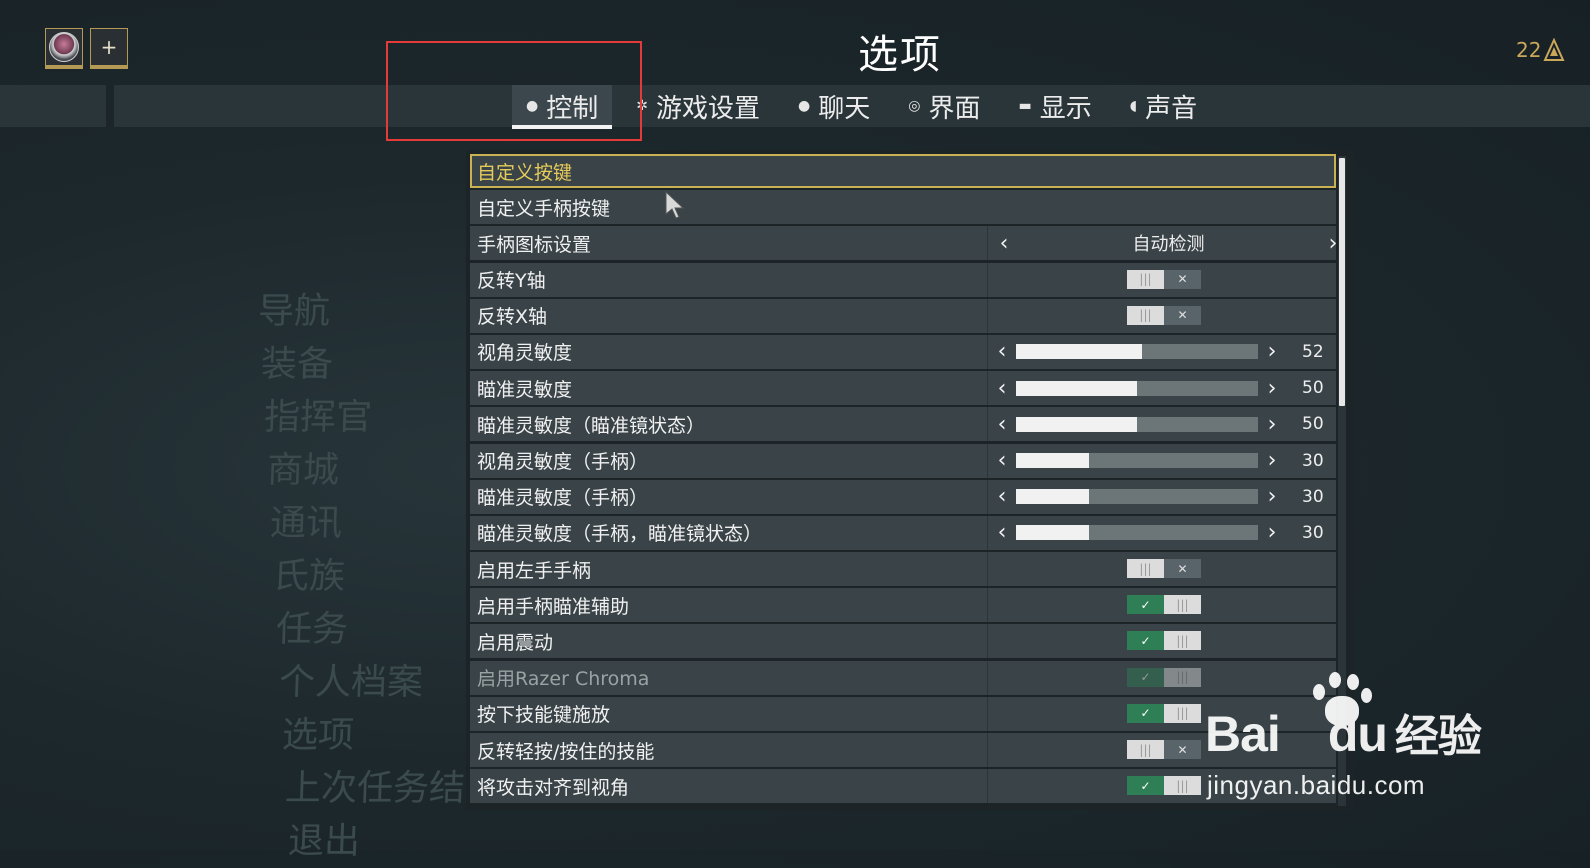  I want to click on background-menu-item: 退出, so click(324, 841).